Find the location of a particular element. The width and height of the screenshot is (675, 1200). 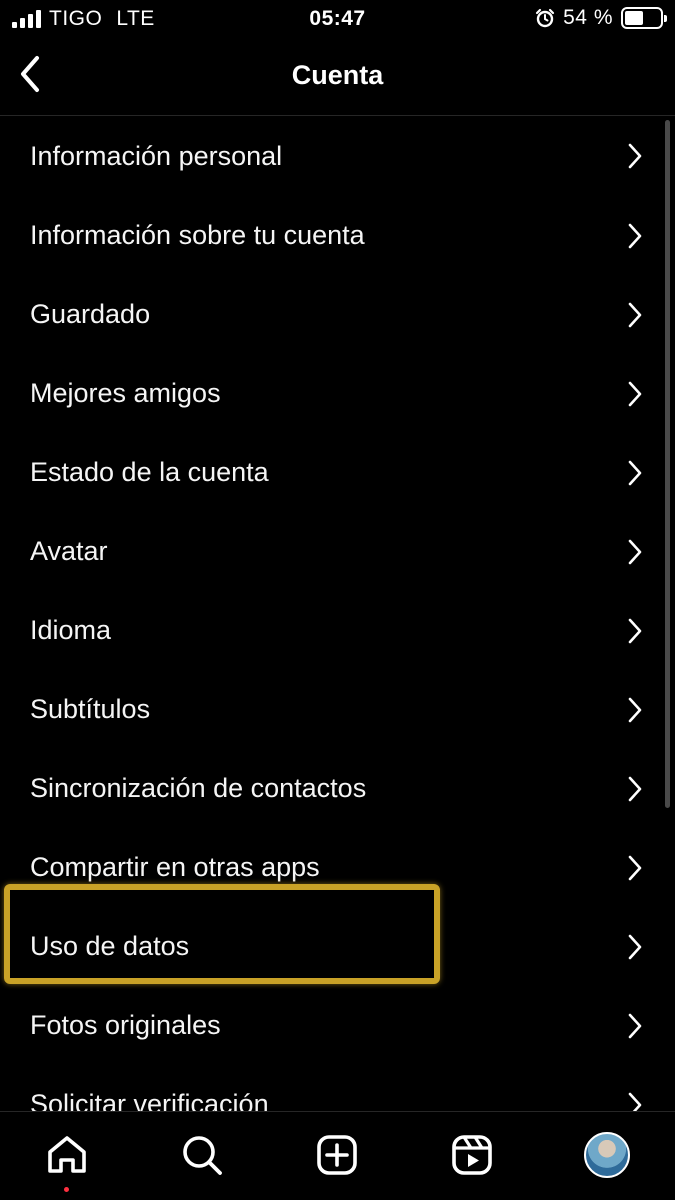

status-right: 54 % is located at coordinates (601, 18).